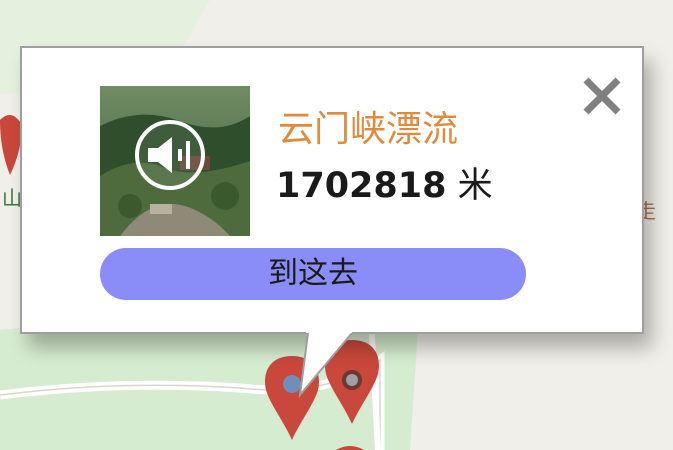 The image size is (673, 450). What do you see at coordinates (361, 186) in the screenshot?
I see `distance-value: 1702818` at bounding box center [361, 186].